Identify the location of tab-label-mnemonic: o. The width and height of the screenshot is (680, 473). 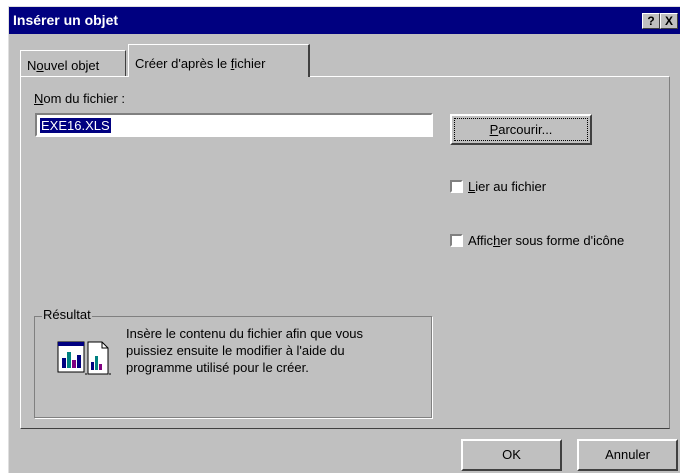
(40, 65).